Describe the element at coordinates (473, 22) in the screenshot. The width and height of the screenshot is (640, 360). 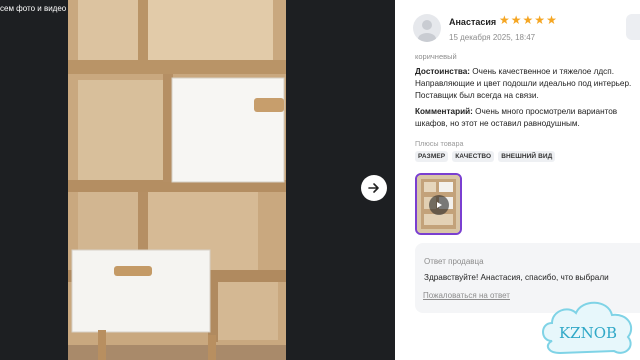
I see `reviewer-name: Анастасия` at that location.